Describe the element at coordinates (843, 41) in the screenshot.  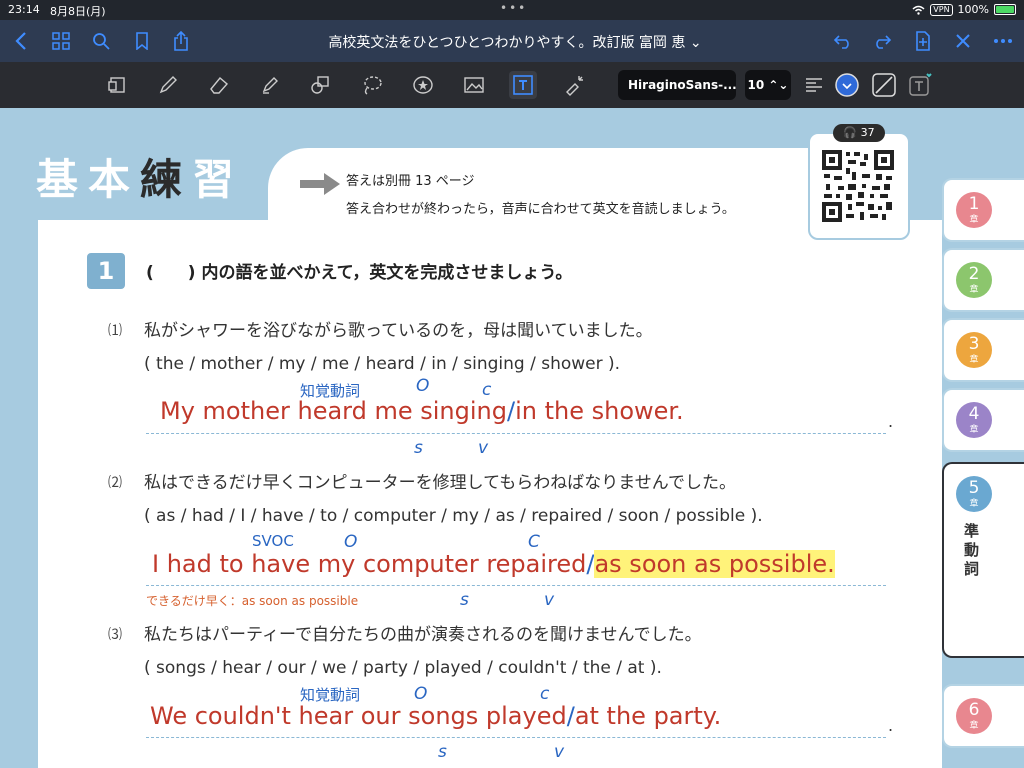
I see `undo-icon` at that location.